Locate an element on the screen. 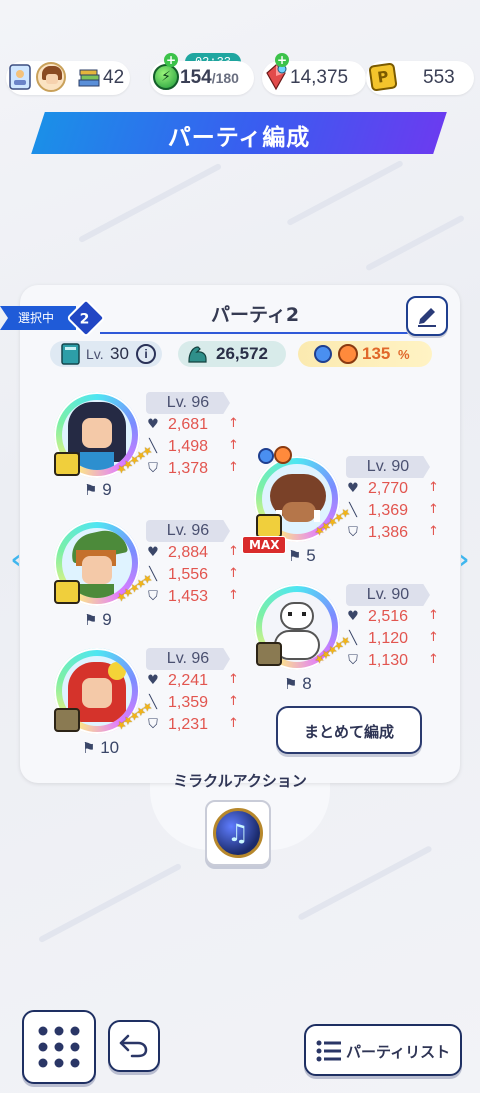 Image resolution: width=480 pixels, height=1093 pixels. pencil-icon is located at coordinates (427, 317).